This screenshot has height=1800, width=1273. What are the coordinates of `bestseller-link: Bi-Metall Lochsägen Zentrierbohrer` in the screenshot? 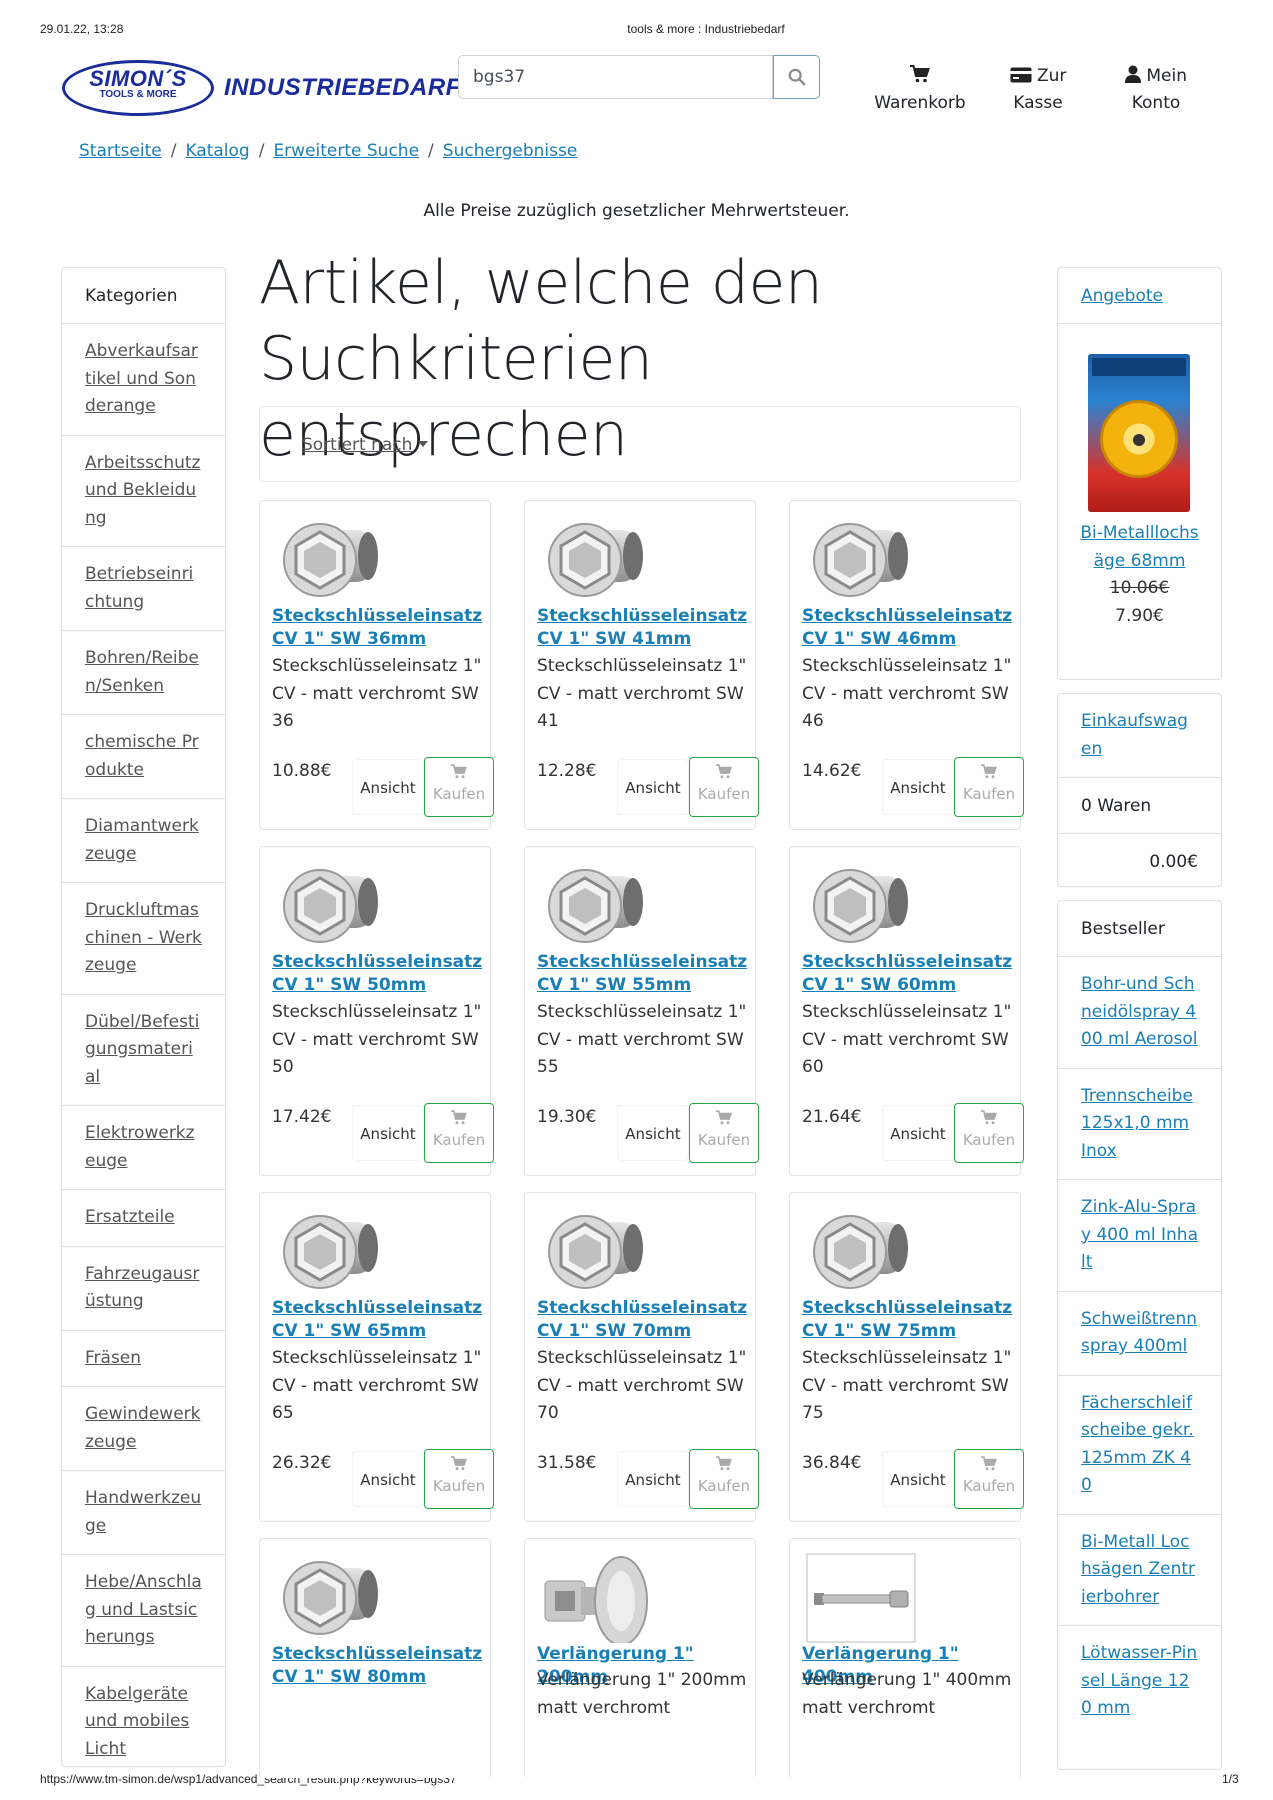 It's located at (1138, 1569).